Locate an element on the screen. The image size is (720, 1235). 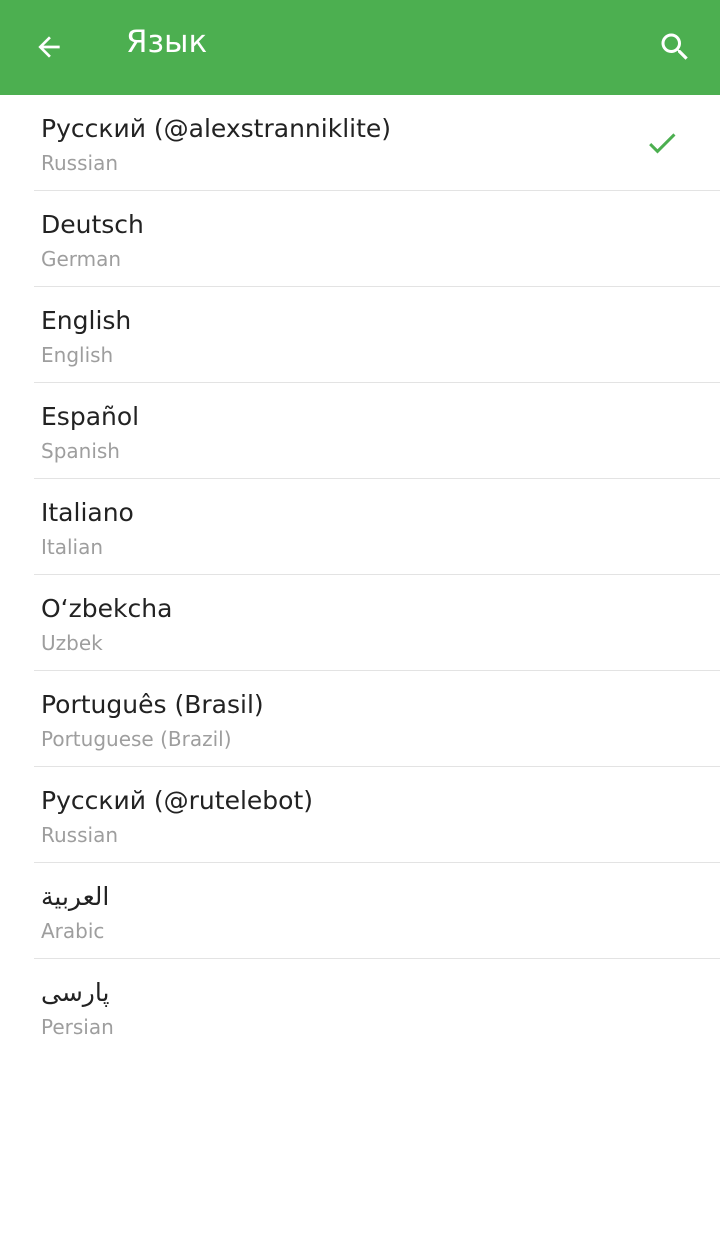
language-subtitle: Italian is located at coordinates (72, 547).